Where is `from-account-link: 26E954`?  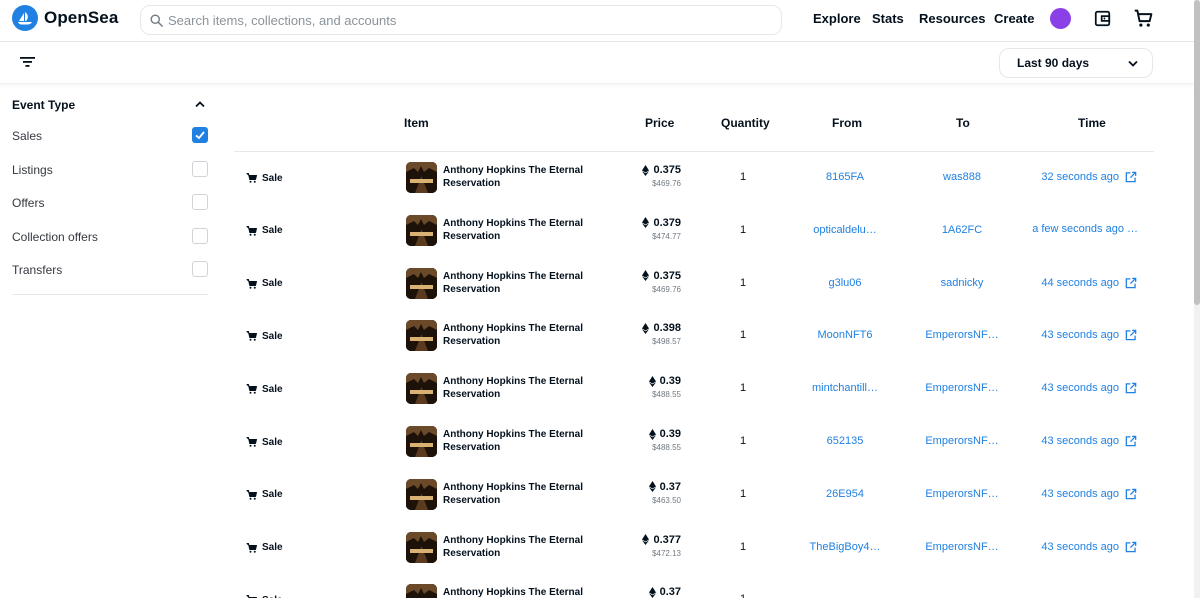 from-account-link: 26E954 is located at coordinates (845, 494).